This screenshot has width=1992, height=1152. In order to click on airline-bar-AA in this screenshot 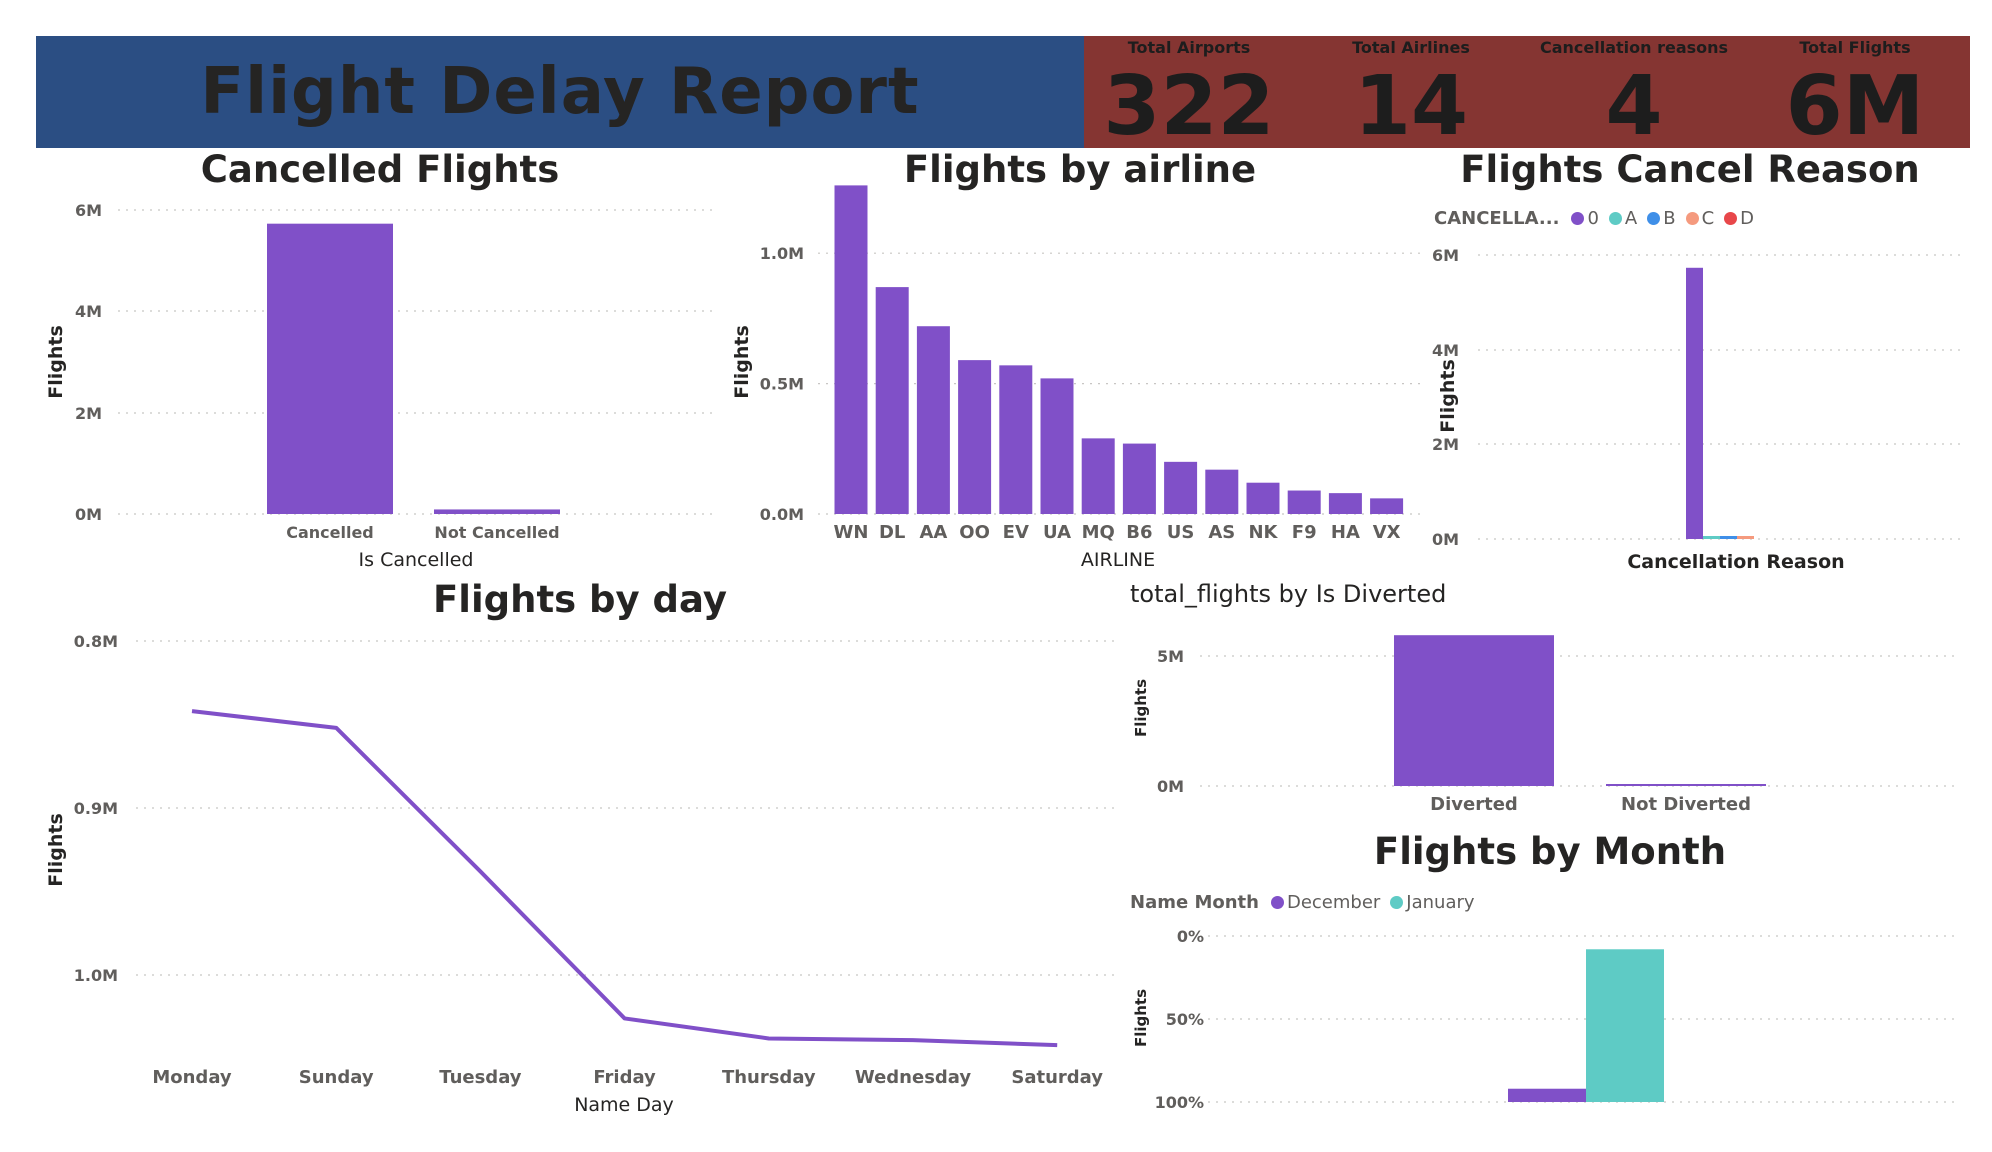, I will do `click(933, 420)`.